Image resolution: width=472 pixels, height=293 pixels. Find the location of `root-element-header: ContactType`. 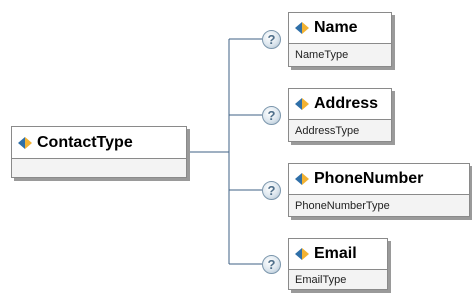

root-element-header: ContactType is located at coordinates (99, 143).